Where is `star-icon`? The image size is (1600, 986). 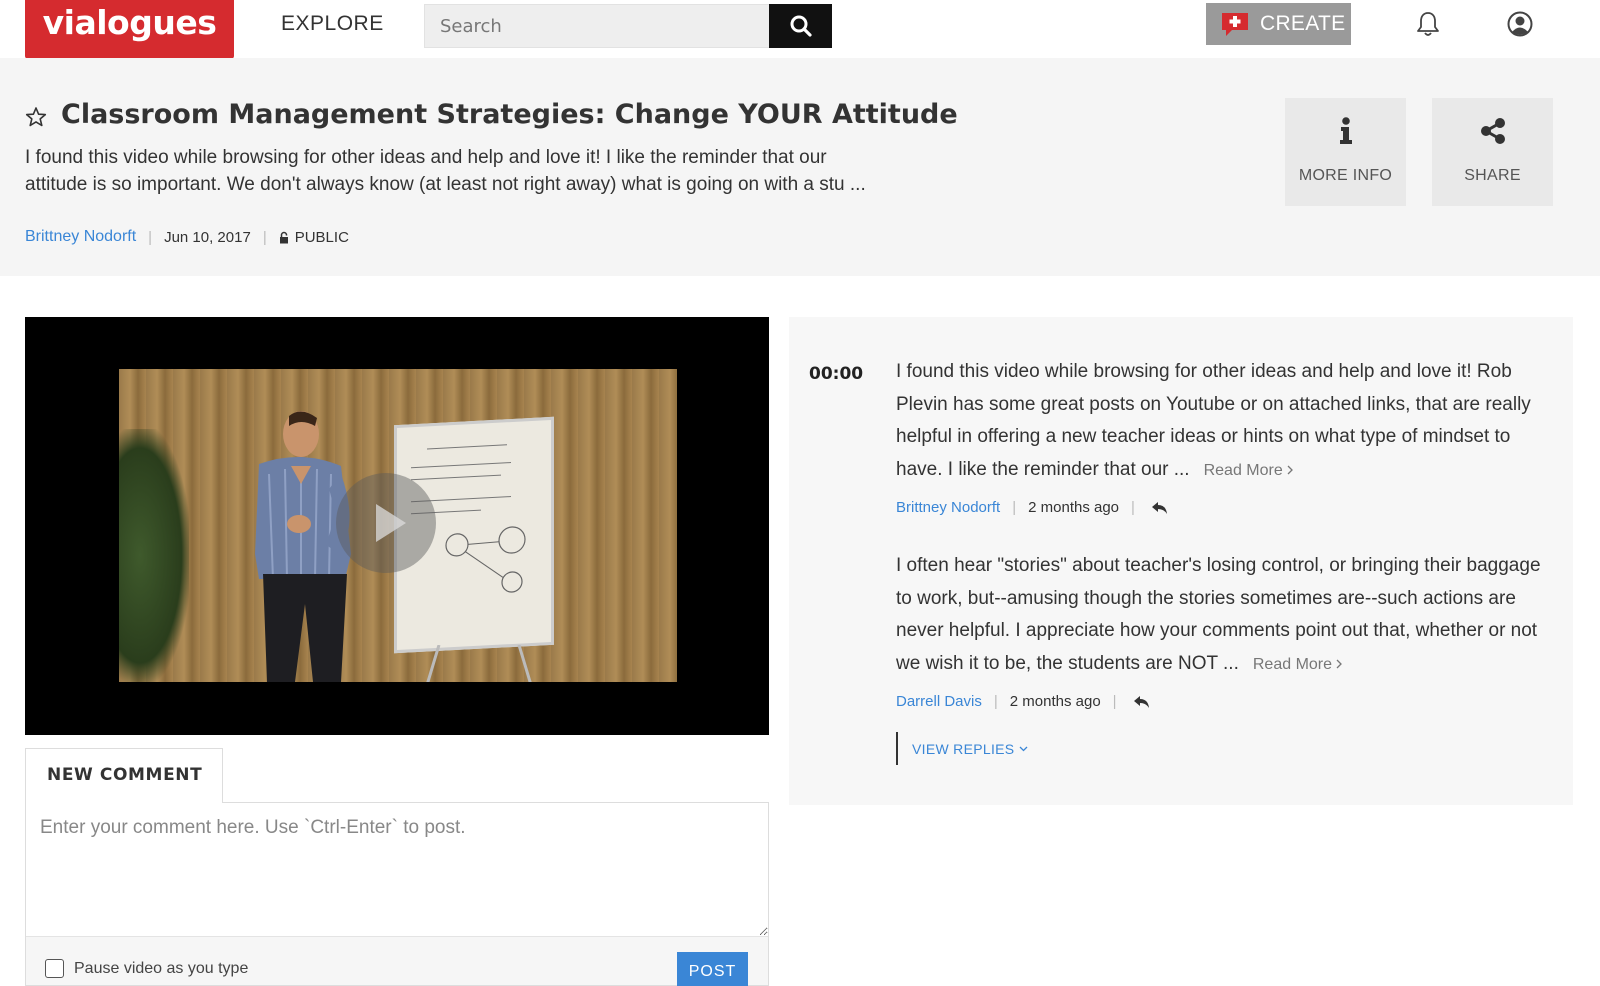
star-icon is located at coordinates (36, 117).